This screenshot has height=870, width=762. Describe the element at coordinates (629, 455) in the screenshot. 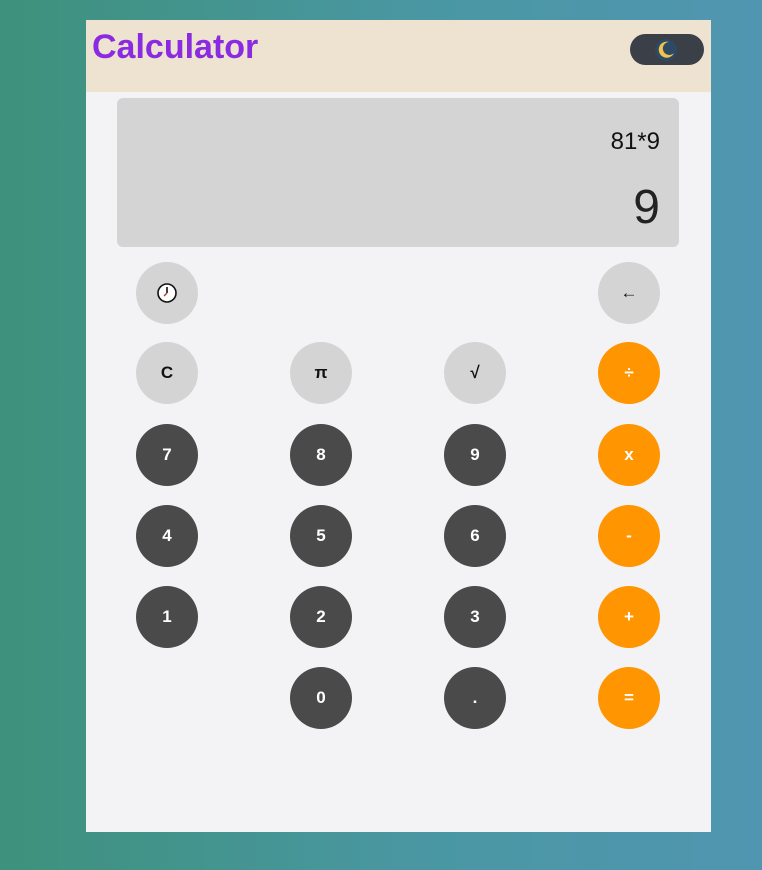

I see `multiply-button: x` at that location.